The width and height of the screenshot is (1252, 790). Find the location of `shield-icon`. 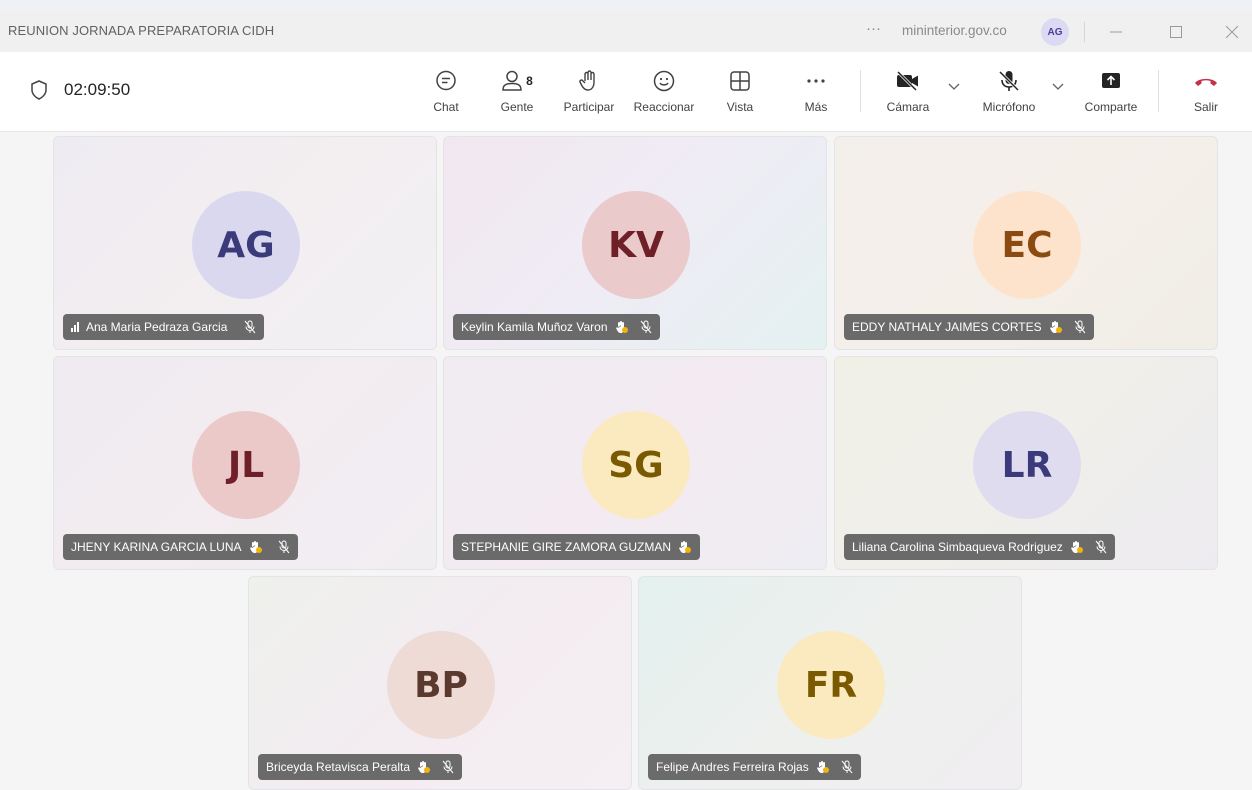

shield-icon is located at coordinates (39, 90).